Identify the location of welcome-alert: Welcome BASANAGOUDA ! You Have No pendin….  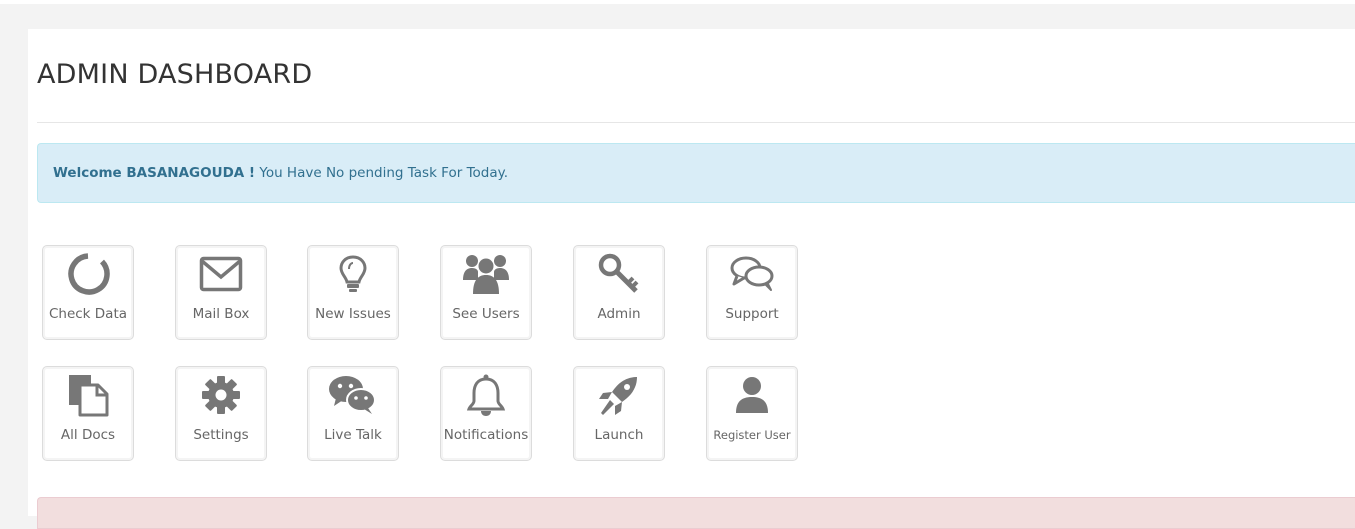
(696, 173).